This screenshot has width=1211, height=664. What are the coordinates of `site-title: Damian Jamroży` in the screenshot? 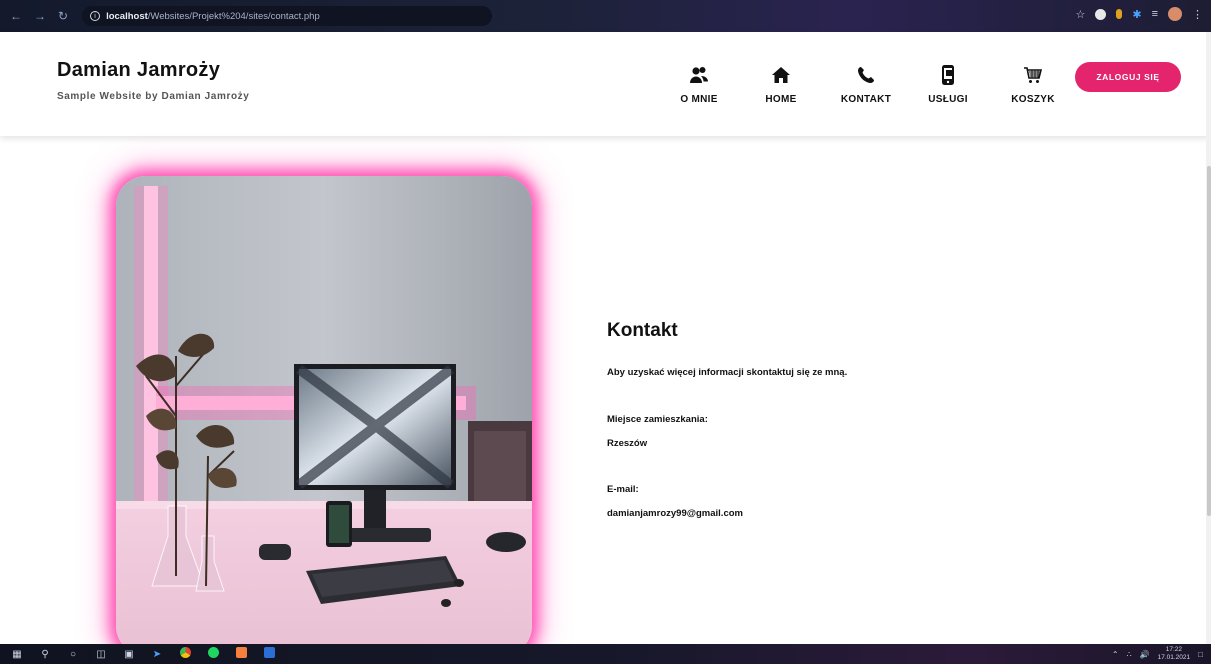 It's located at (138, 70).